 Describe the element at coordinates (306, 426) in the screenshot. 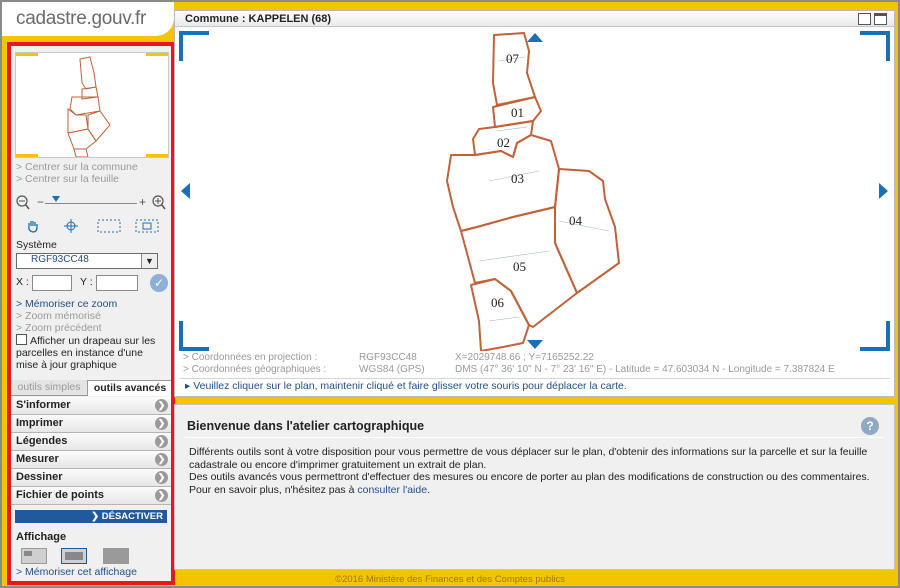

I see `welcome-title: Bienvenue dans l'atelier cartographique` at that location.